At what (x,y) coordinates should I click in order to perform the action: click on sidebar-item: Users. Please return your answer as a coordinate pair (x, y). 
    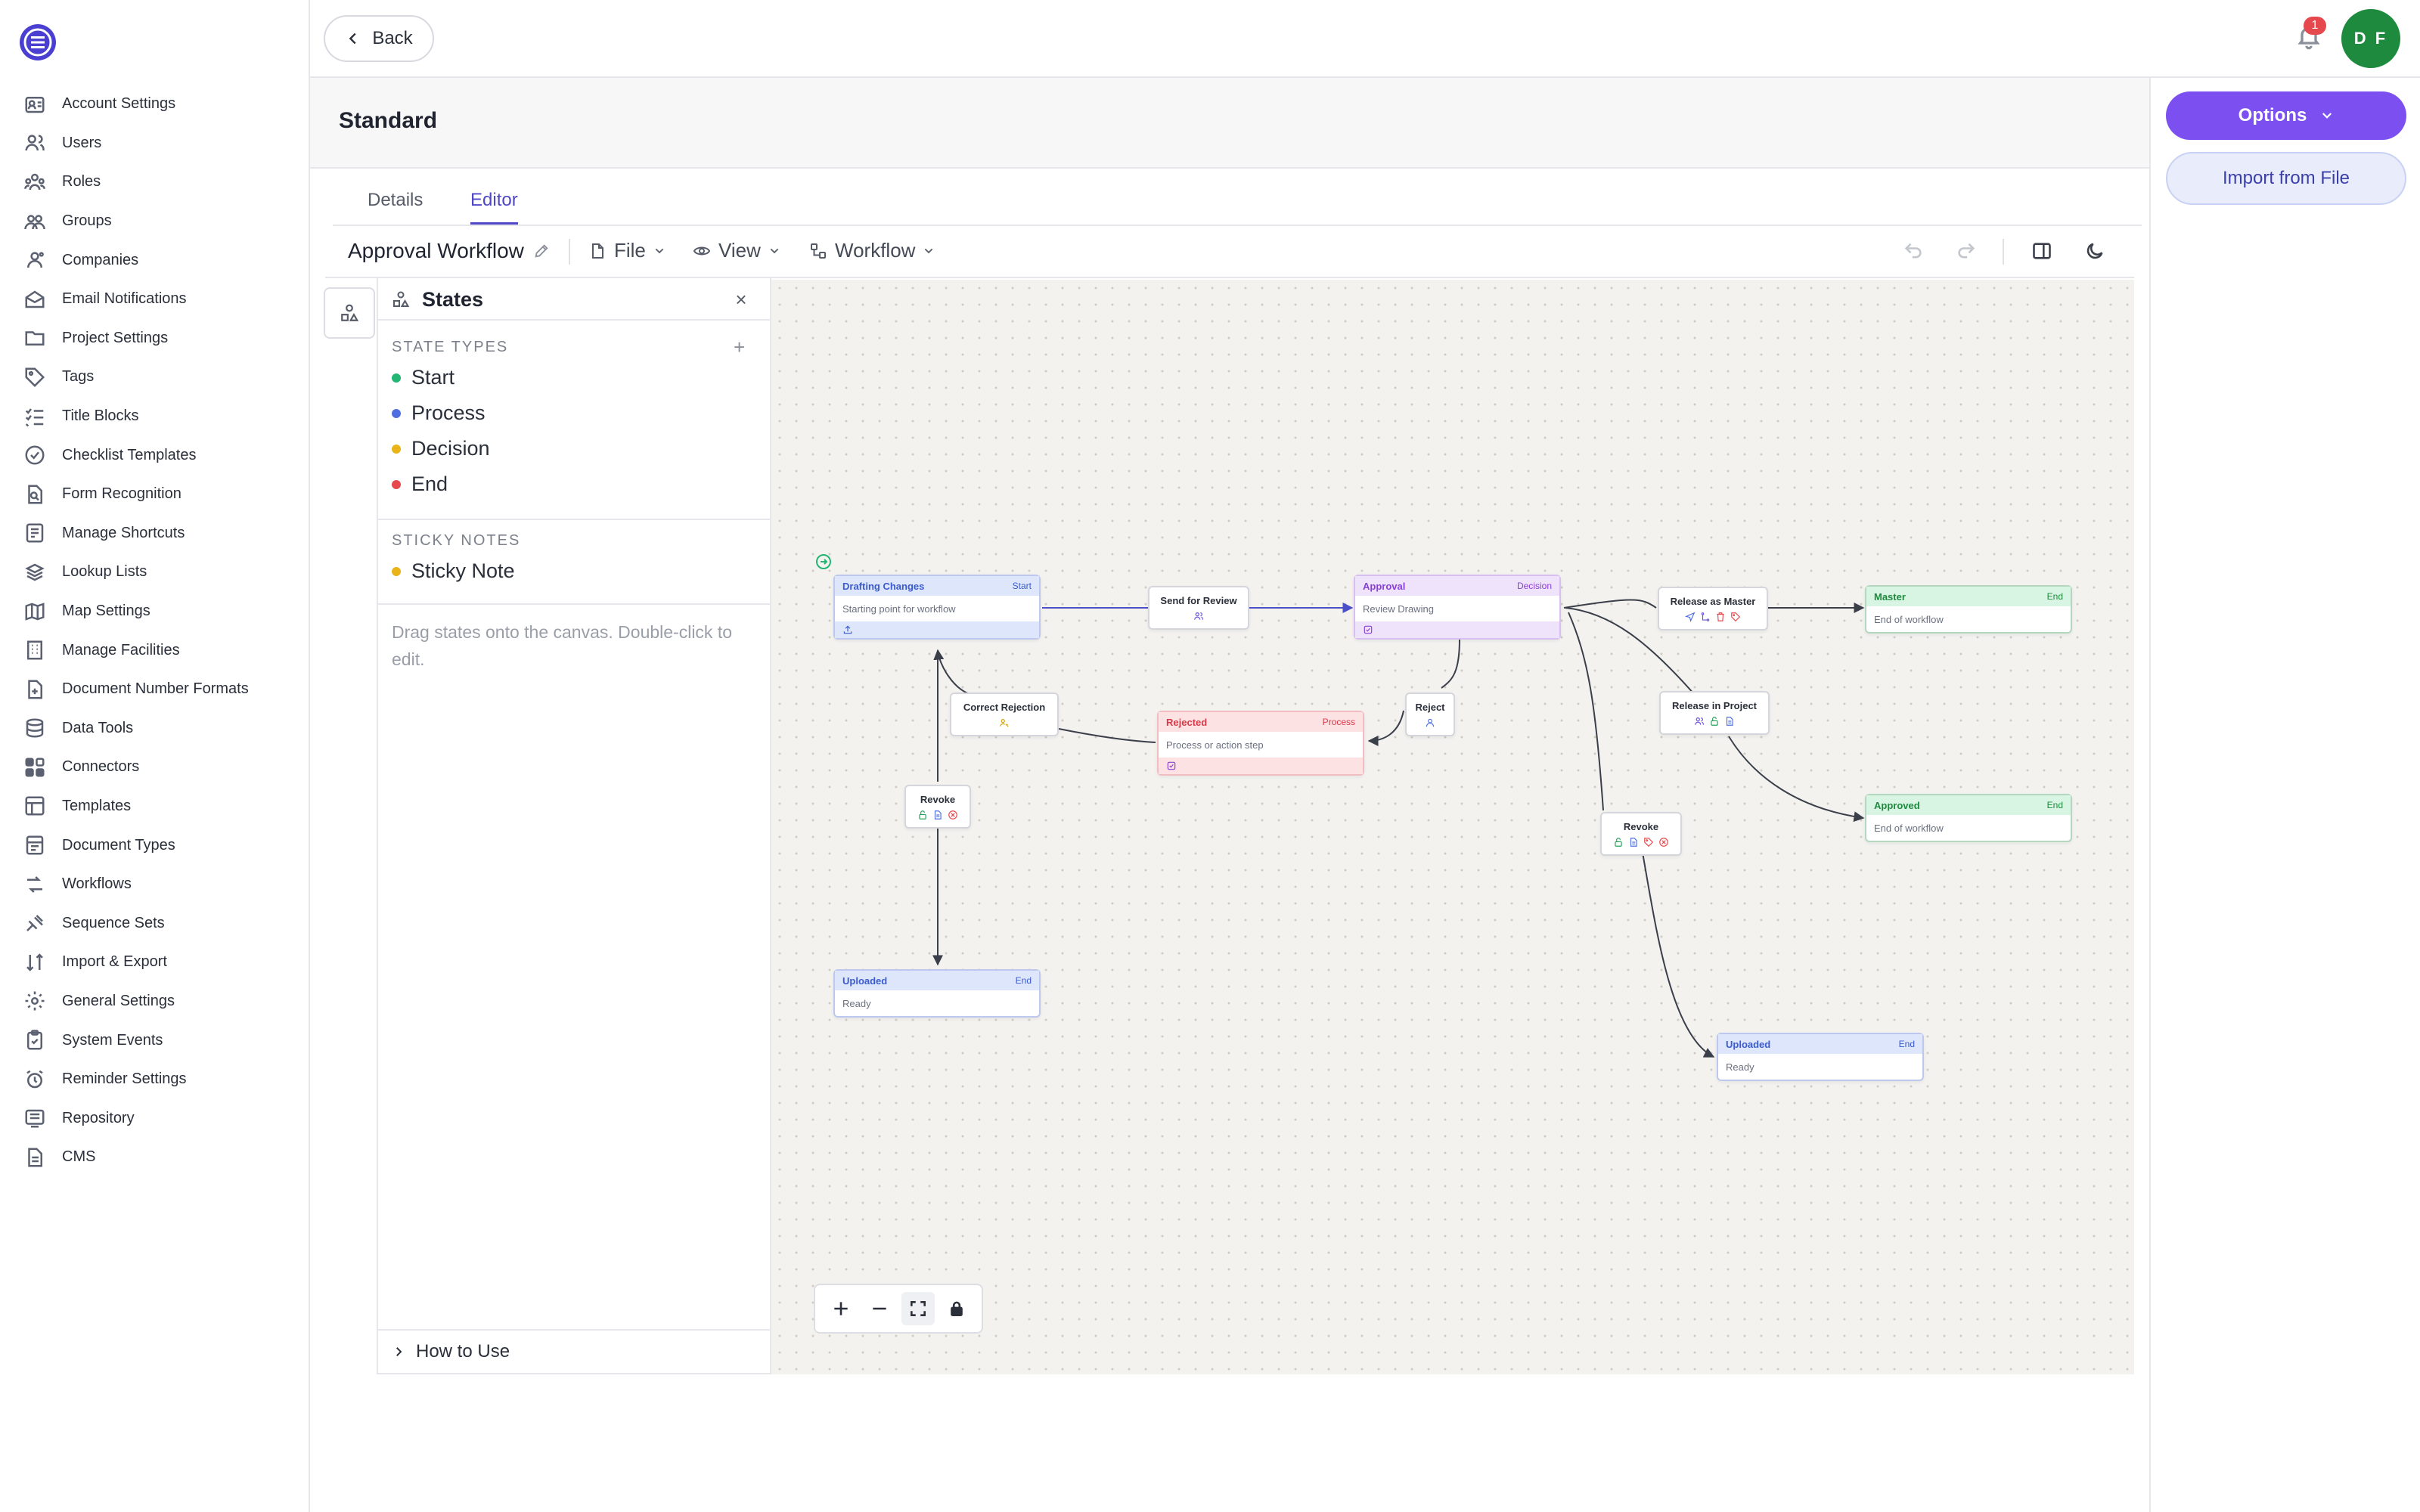
    Looking at the image, I should click on (162, 143).